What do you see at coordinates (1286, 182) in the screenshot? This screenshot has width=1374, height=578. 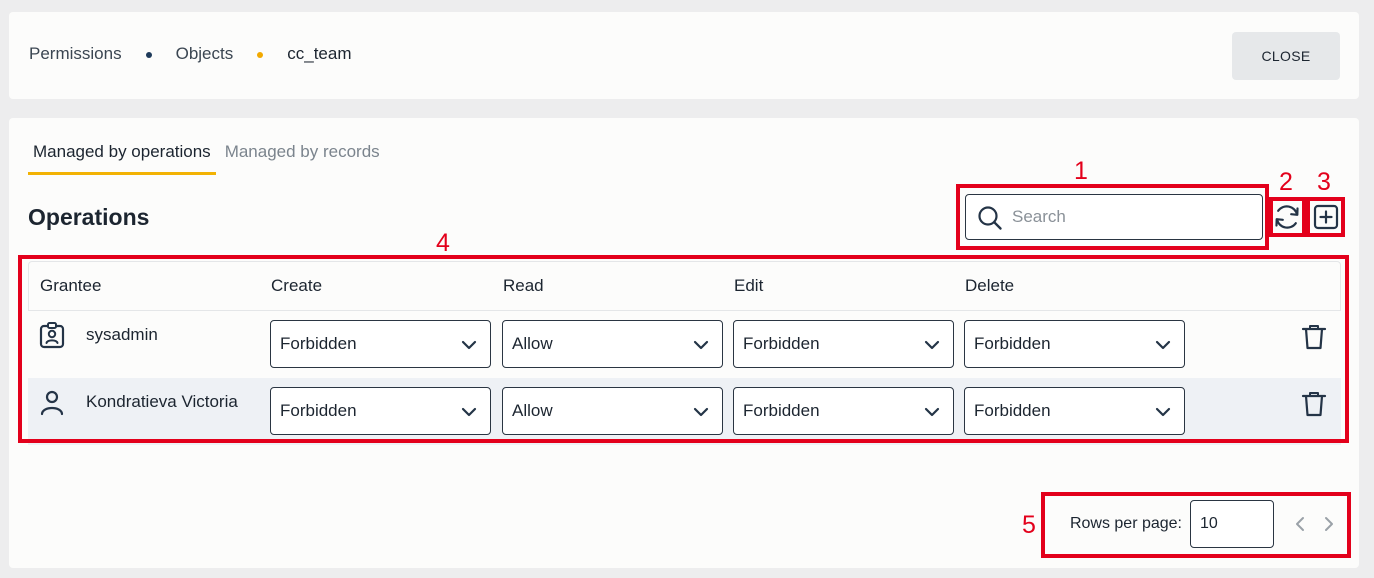 I see `annotation-number: 2` at bounding box center [1286, 182].